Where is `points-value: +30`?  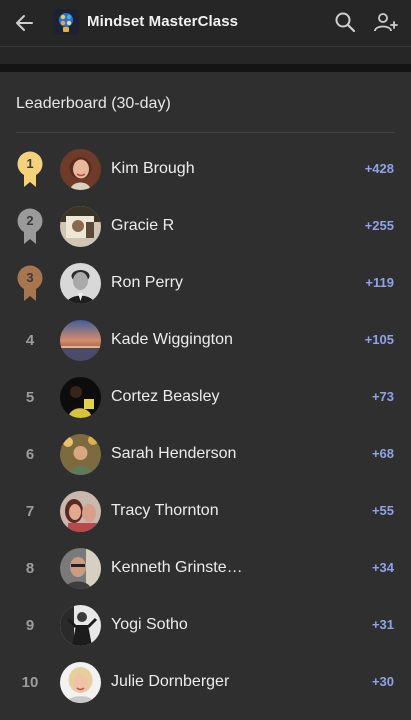
points-value: +30 is located at coordinates (382, 681).